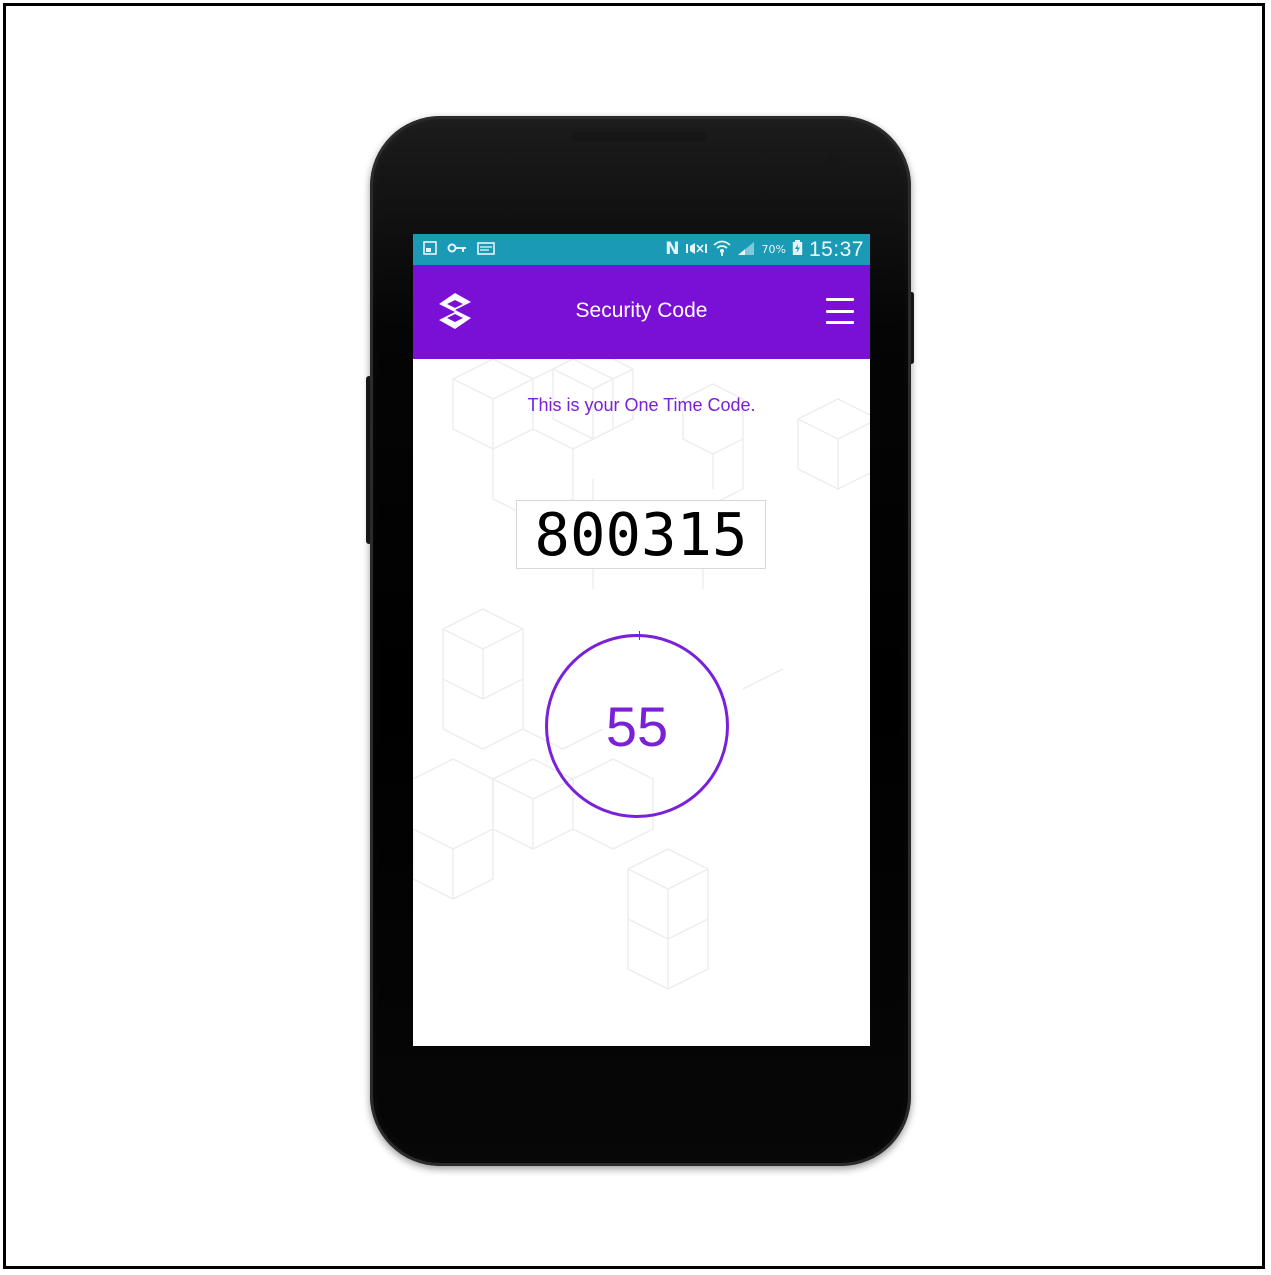 The height and width of the screenshot is (1275, 1271). Describe the element at coordinates (722, 249) in the screenshot. I see `wifi-icon` at that location.